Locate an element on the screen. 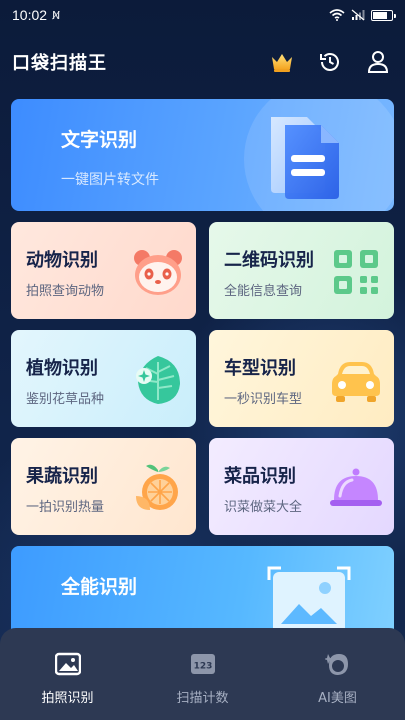  photo-icon is located at coordinates (68, 664).